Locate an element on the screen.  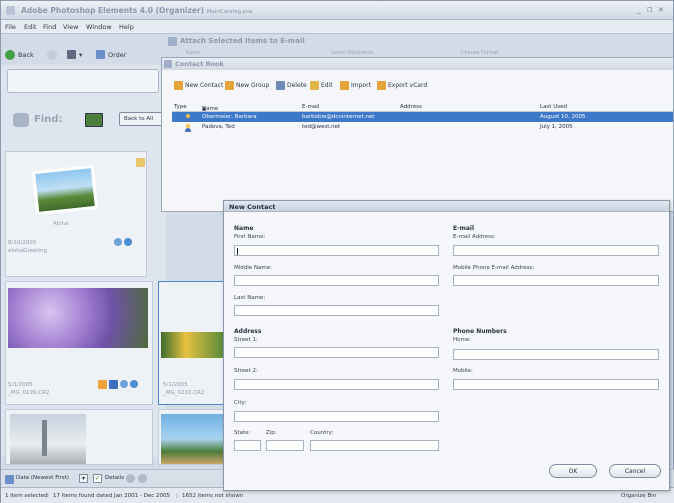
app-title-text: Adobe Photoshop Elements 4.0 (Organizer) is located at coordinates (113, 10).